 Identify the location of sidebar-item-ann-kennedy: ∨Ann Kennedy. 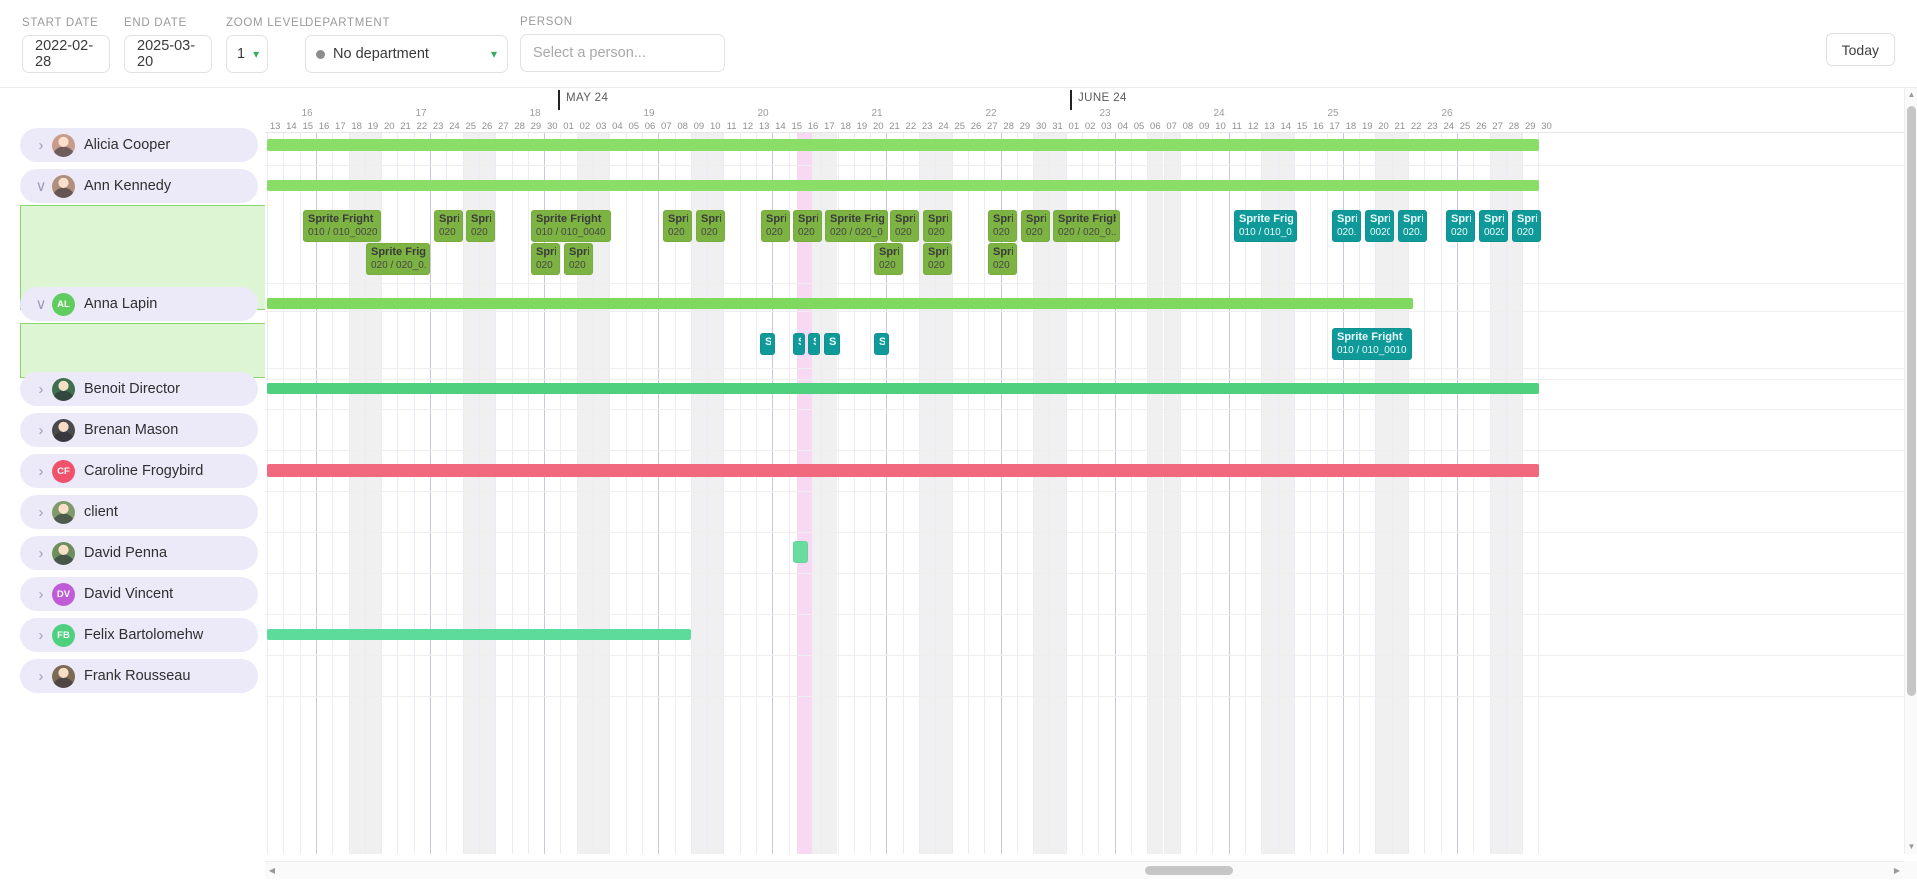
(139, 186).